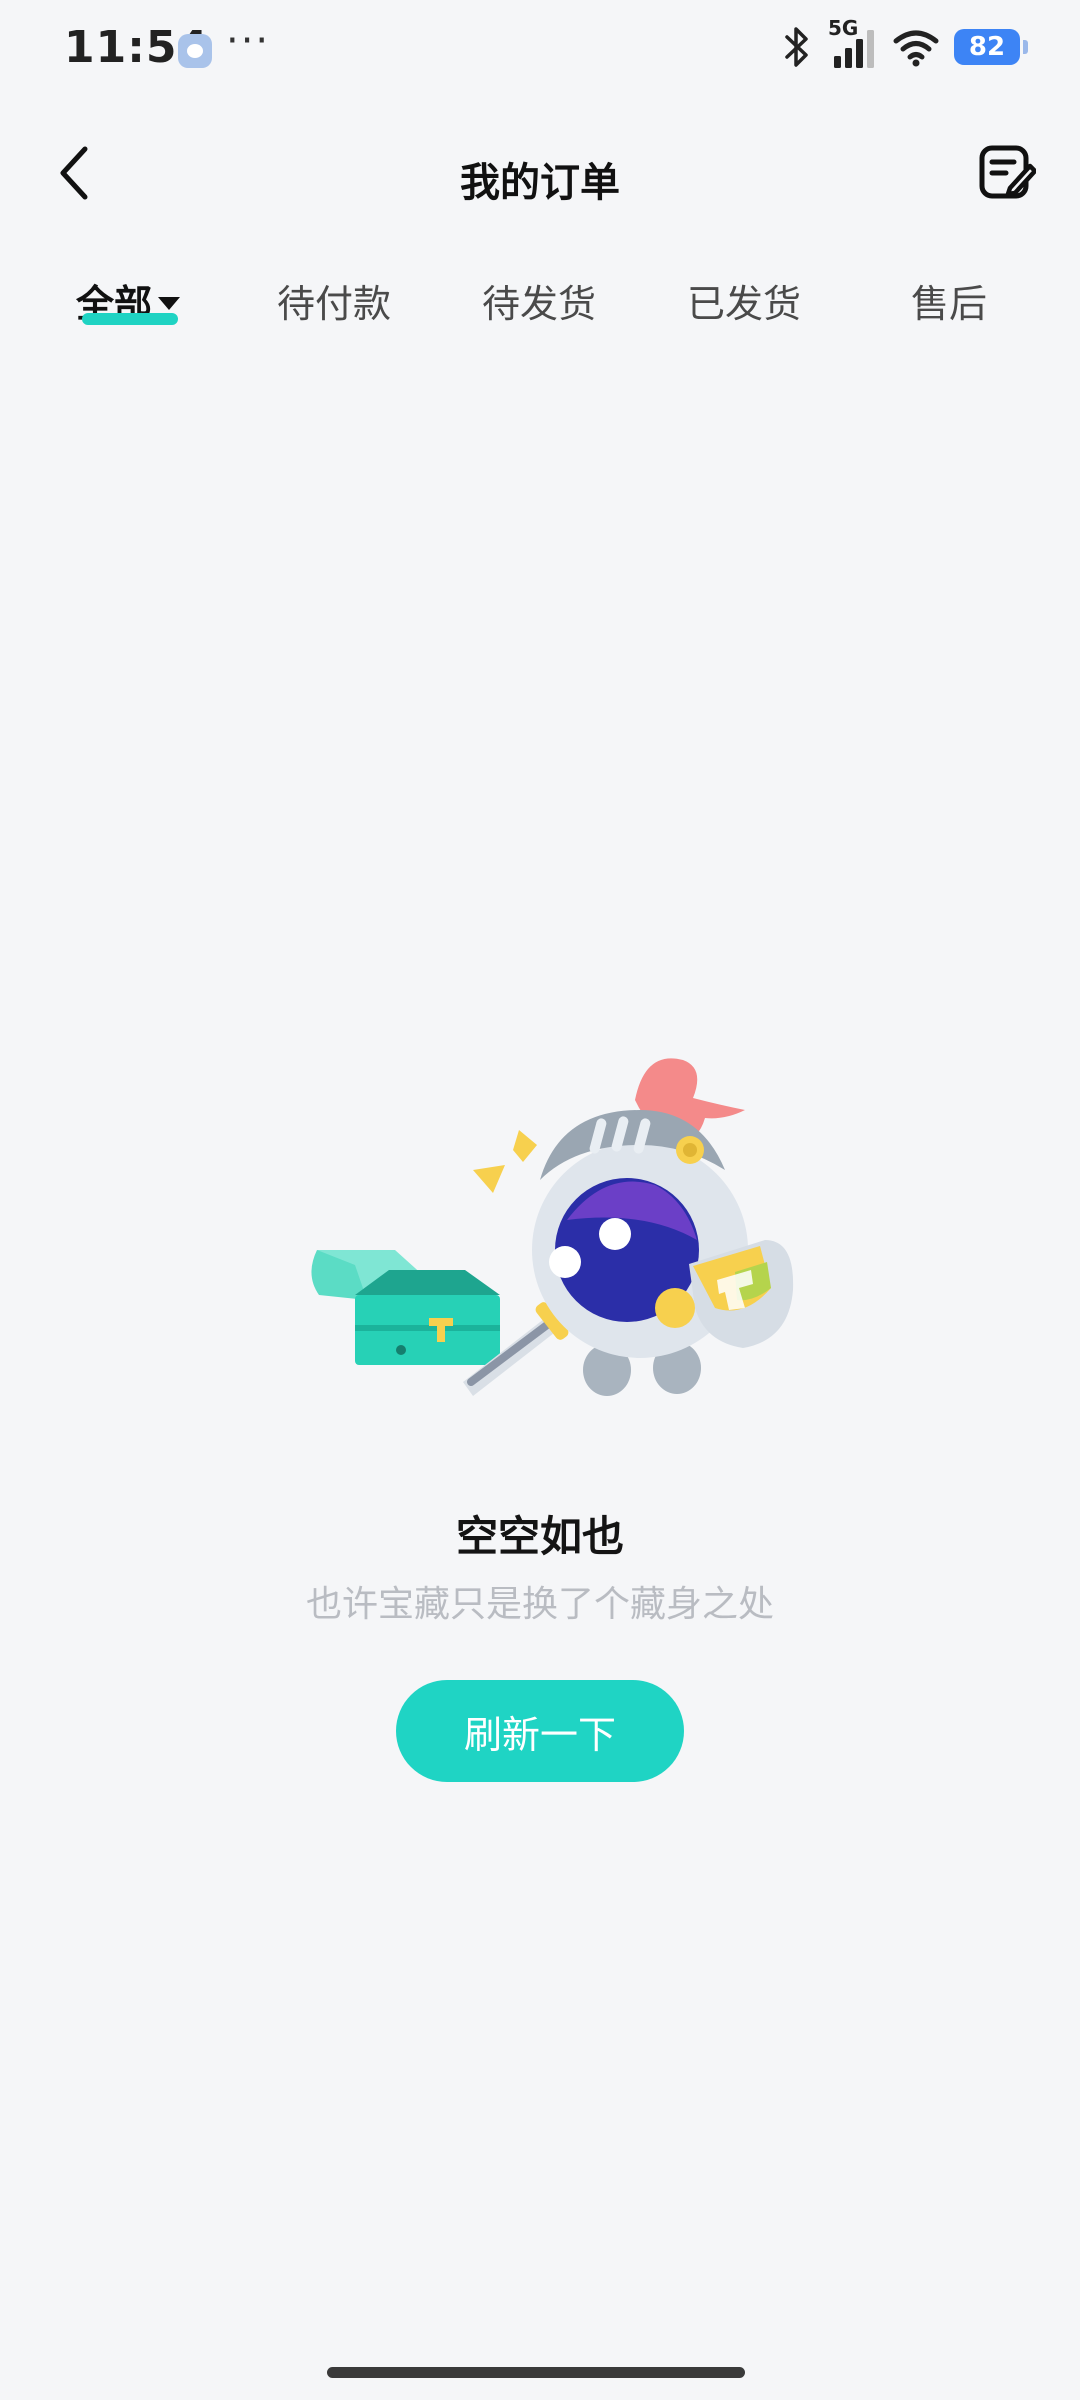  I want to click on app-notification-icon, so click(195, 51).